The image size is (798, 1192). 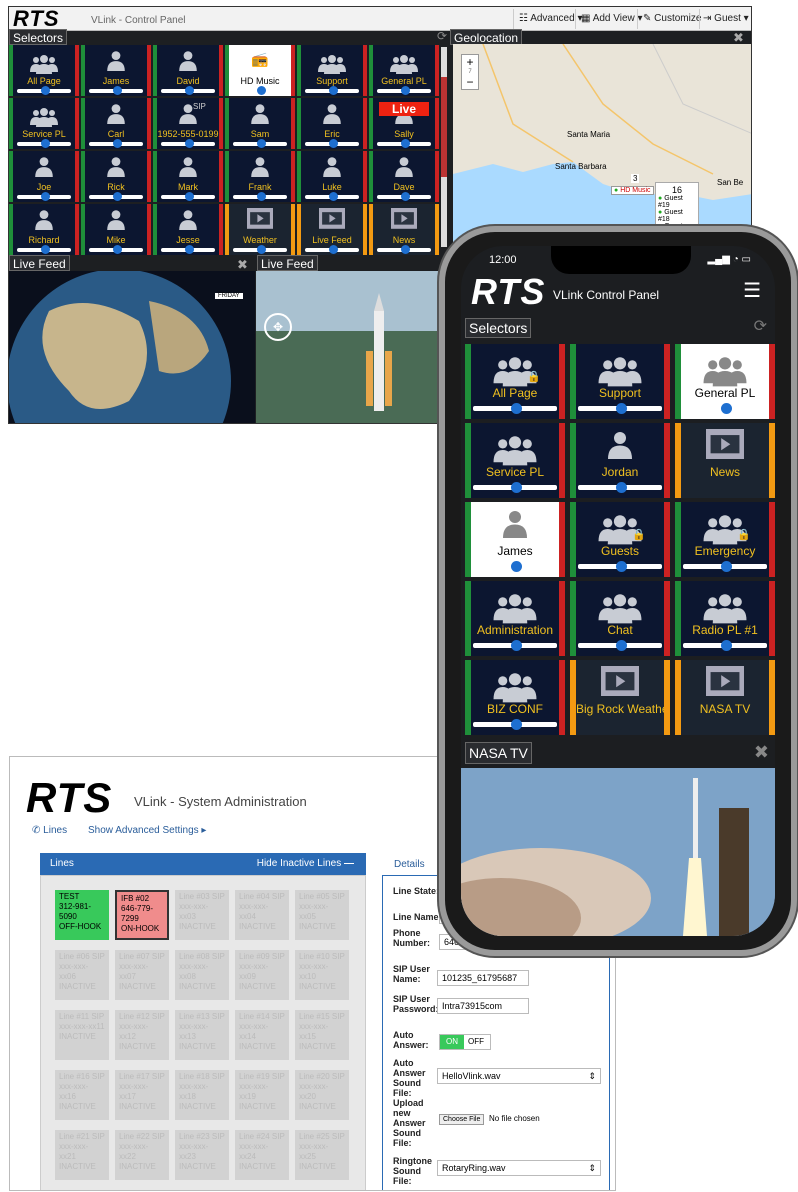 I want to click on selectors-scrollbar, so click(x=444, y=147).